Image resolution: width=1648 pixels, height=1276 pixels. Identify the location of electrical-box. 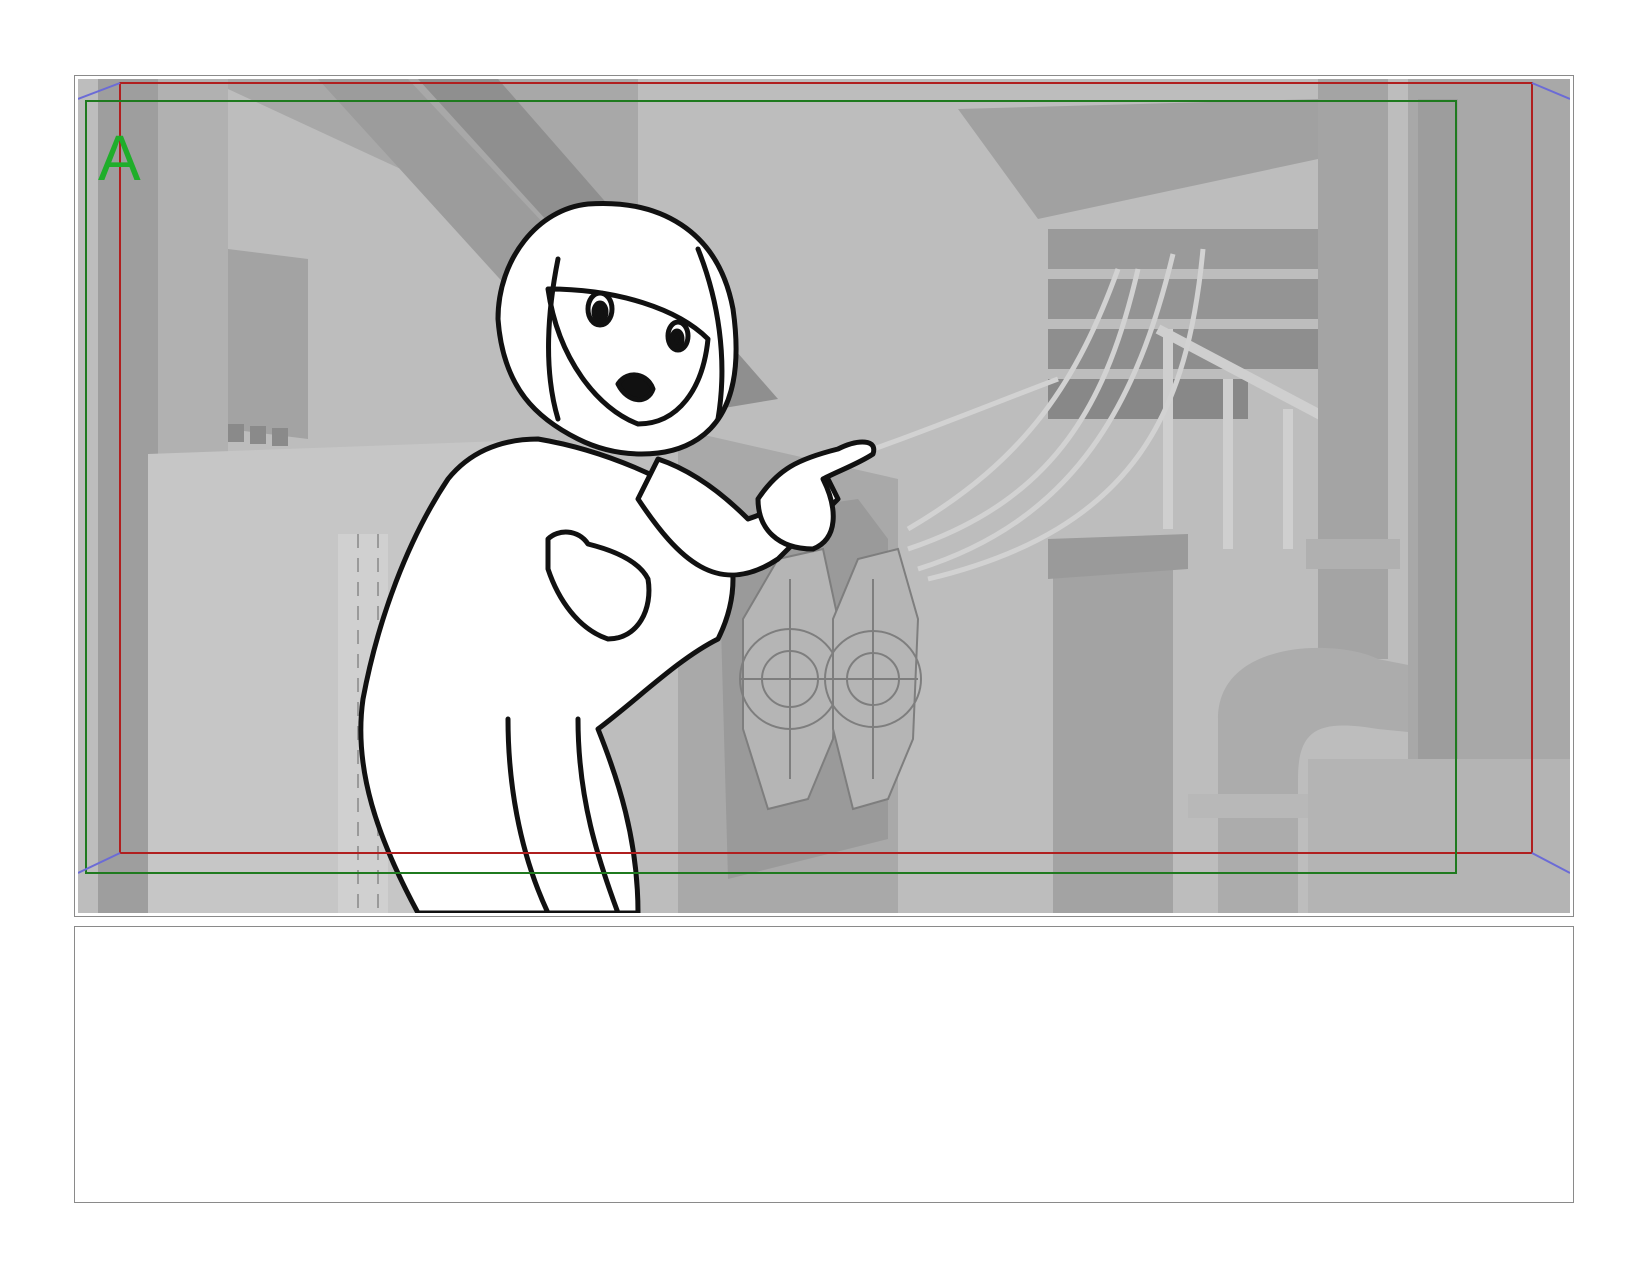
(268, 344).